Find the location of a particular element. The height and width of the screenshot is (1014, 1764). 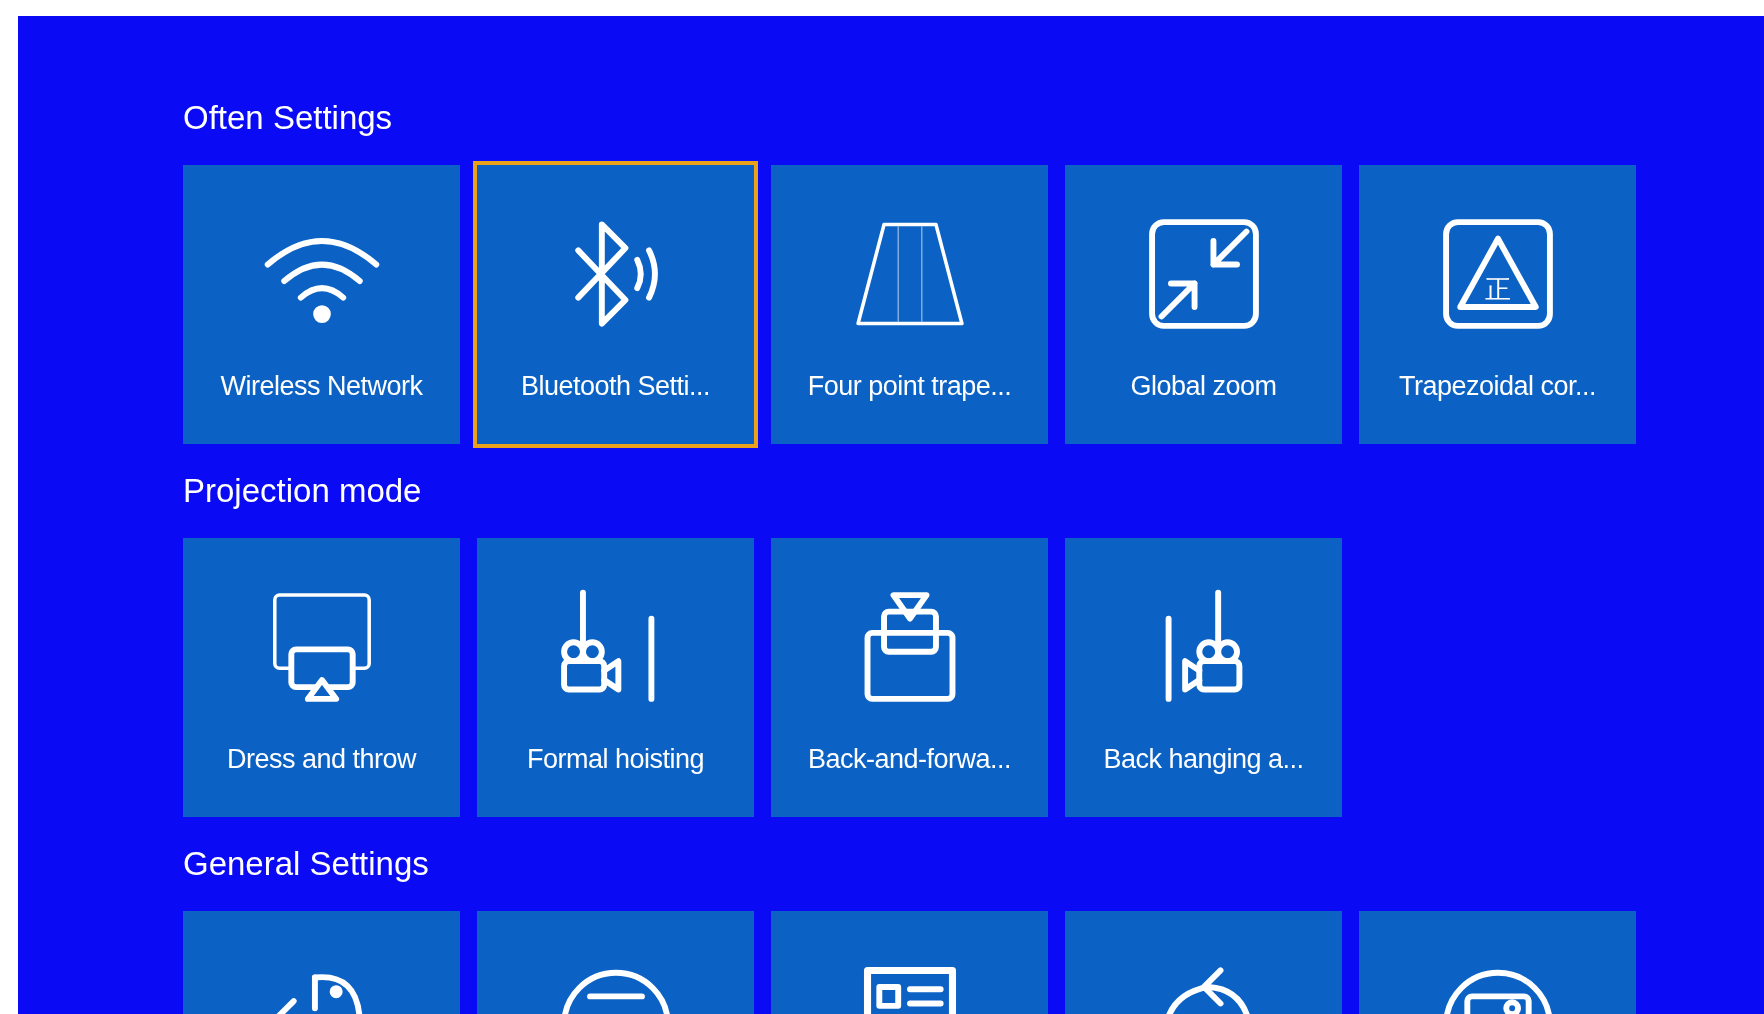

setting-tile: Global zoom is located at coordinates (1203, 304).